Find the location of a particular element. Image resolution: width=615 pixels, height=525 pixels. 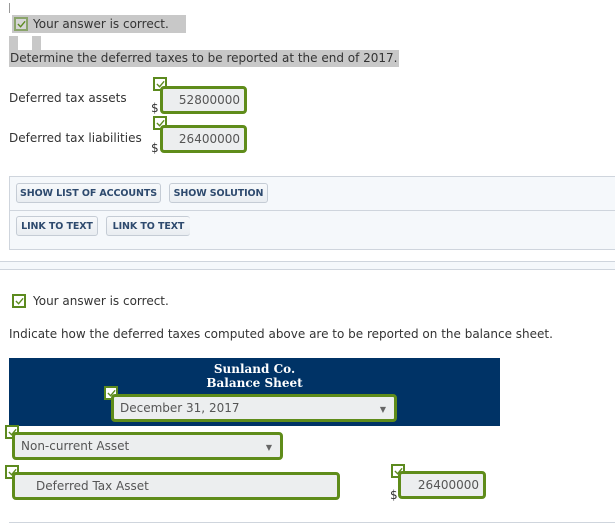

part1-correct-message: Your answer is correct. is located at coordinates (101, 24).